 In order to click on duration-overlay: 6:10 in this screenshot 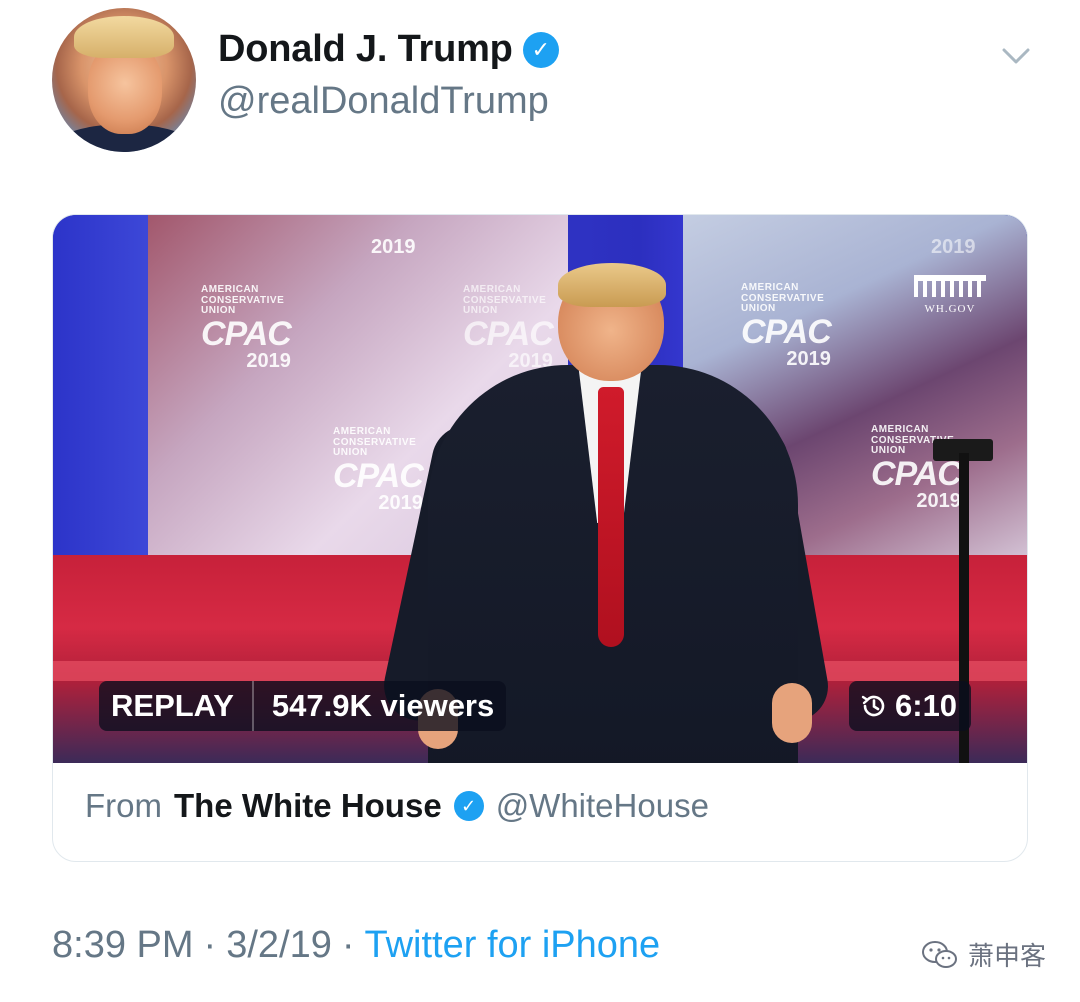, I will do `click(910, 706)`.